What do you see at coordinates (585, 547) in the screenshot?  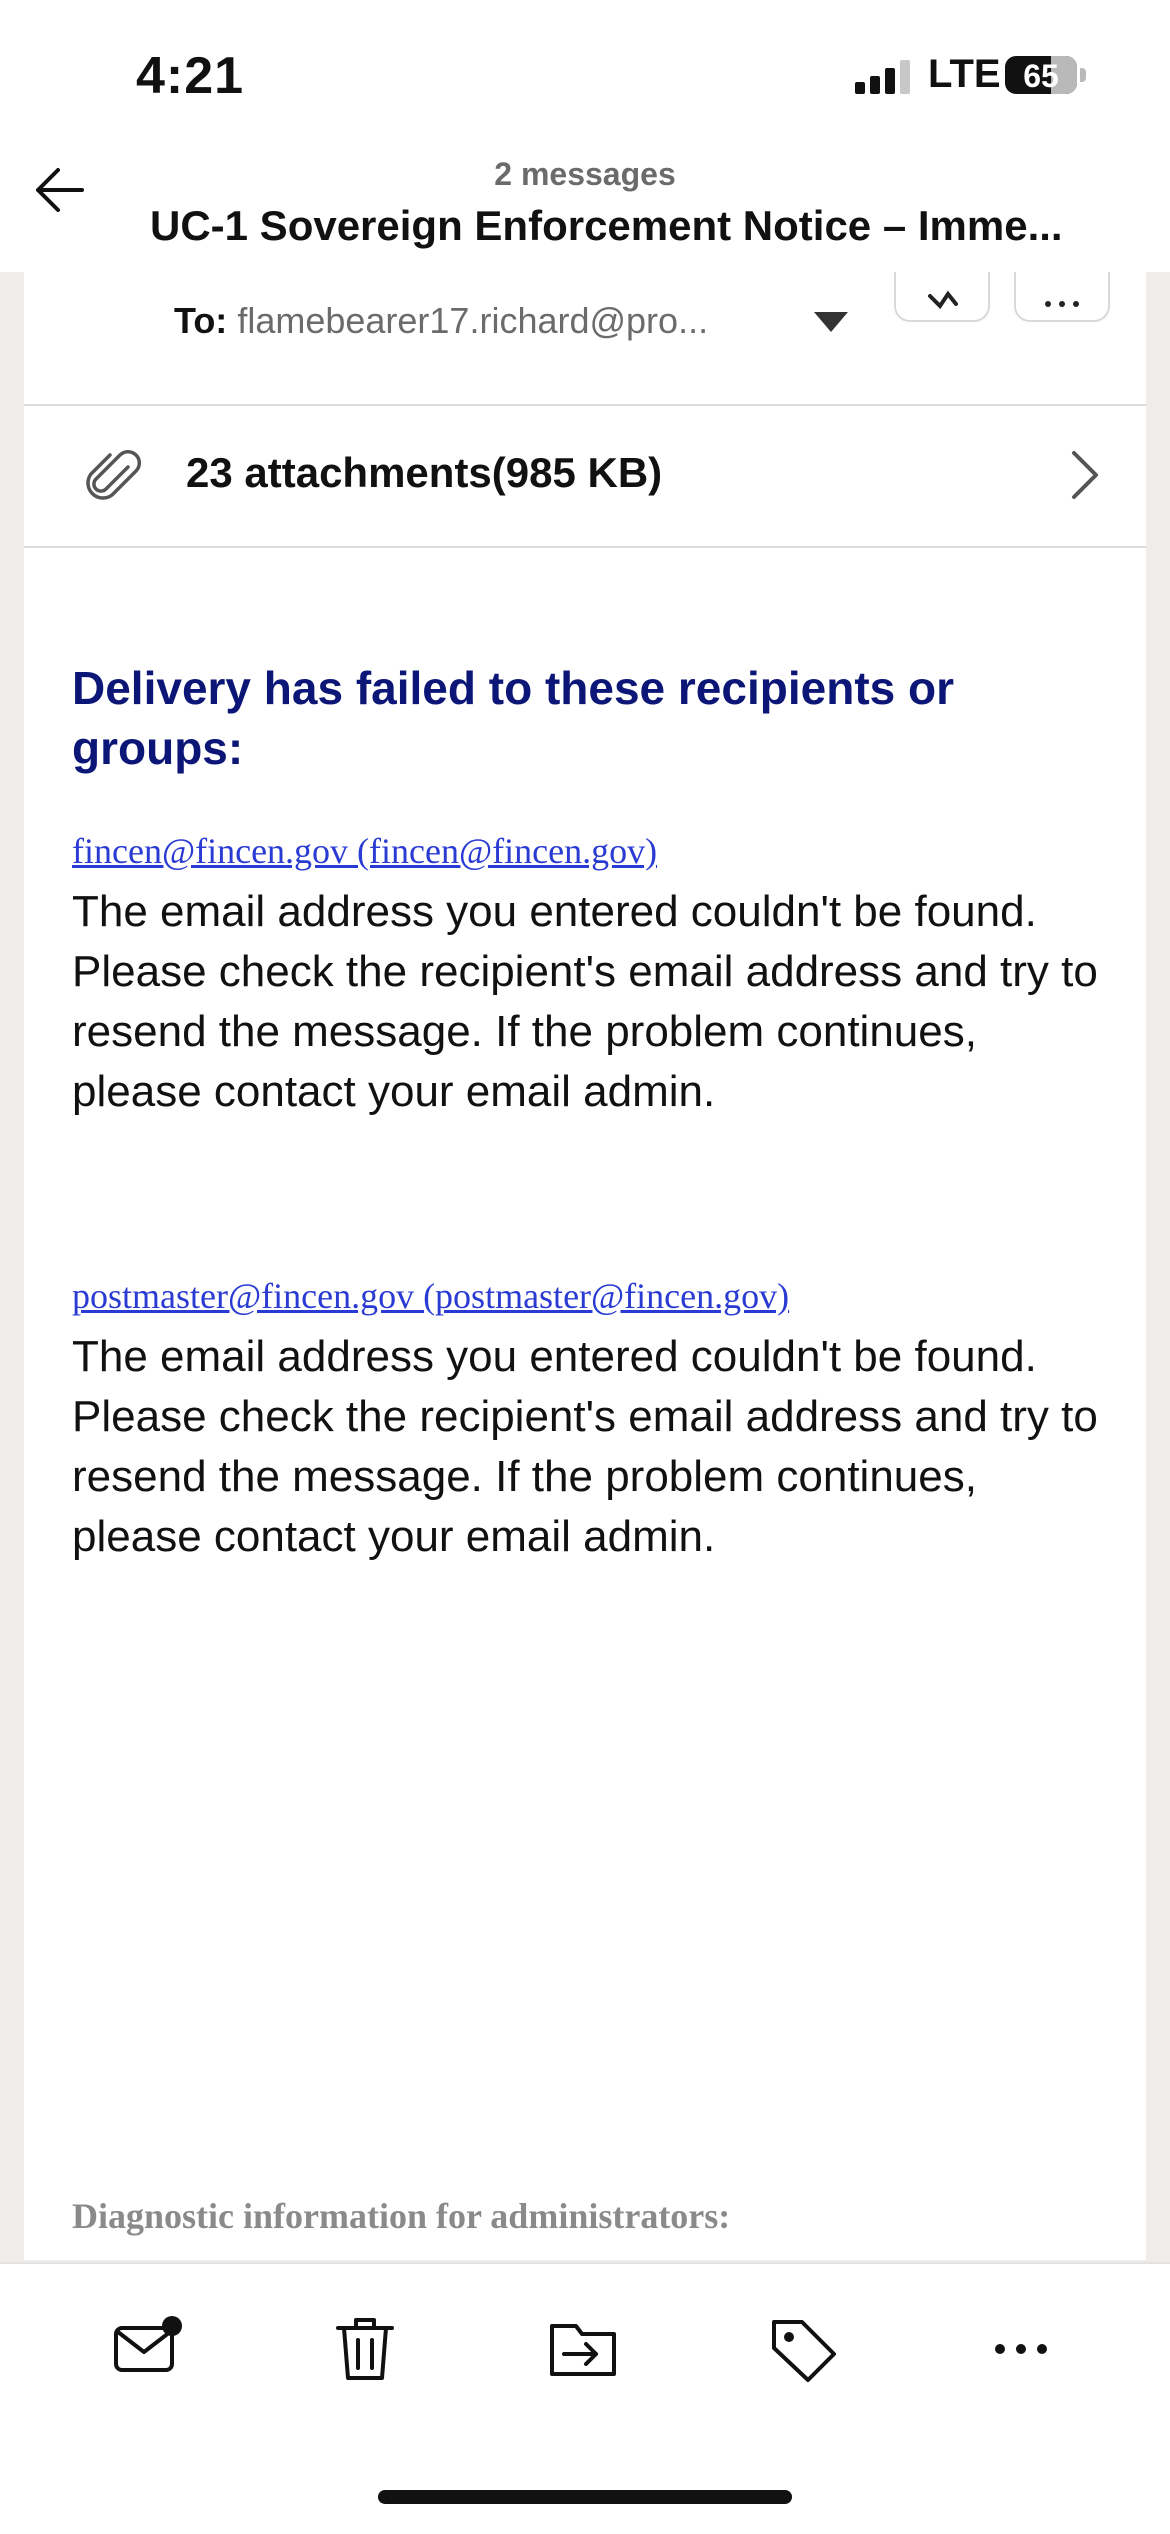 I see `divider` at bounding box center [585, 547].